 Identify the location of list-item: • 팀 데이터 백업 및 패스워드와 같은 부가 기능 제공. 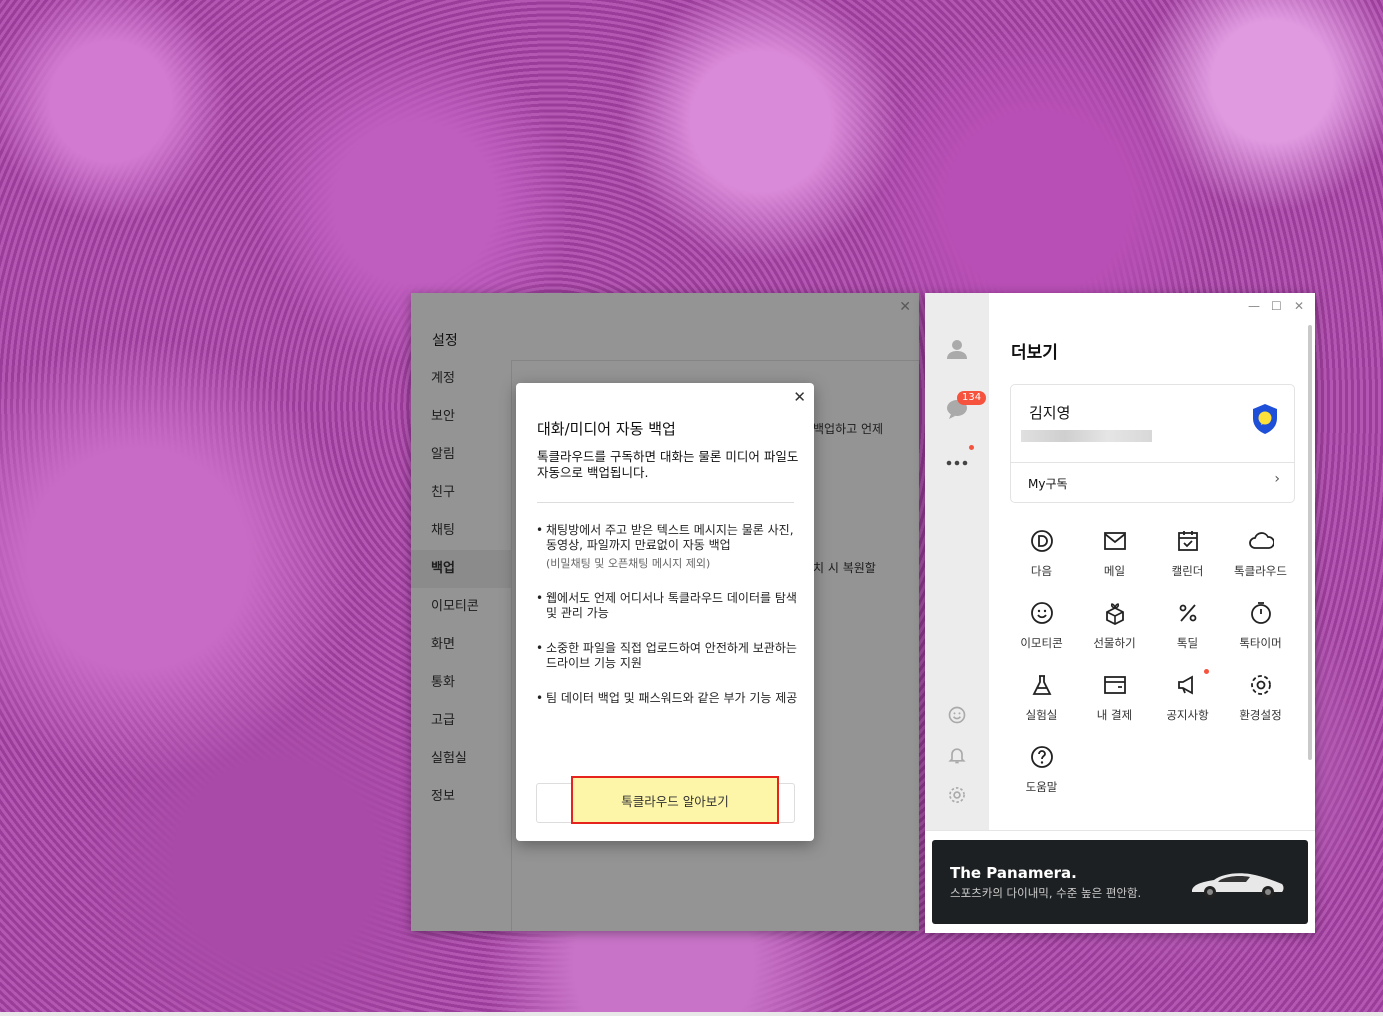
(667, 698).